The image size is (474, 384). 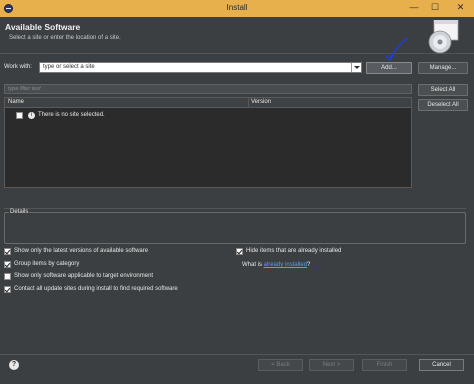 I want to click on group-by-category-checkbox, so click(x=7, y=264).